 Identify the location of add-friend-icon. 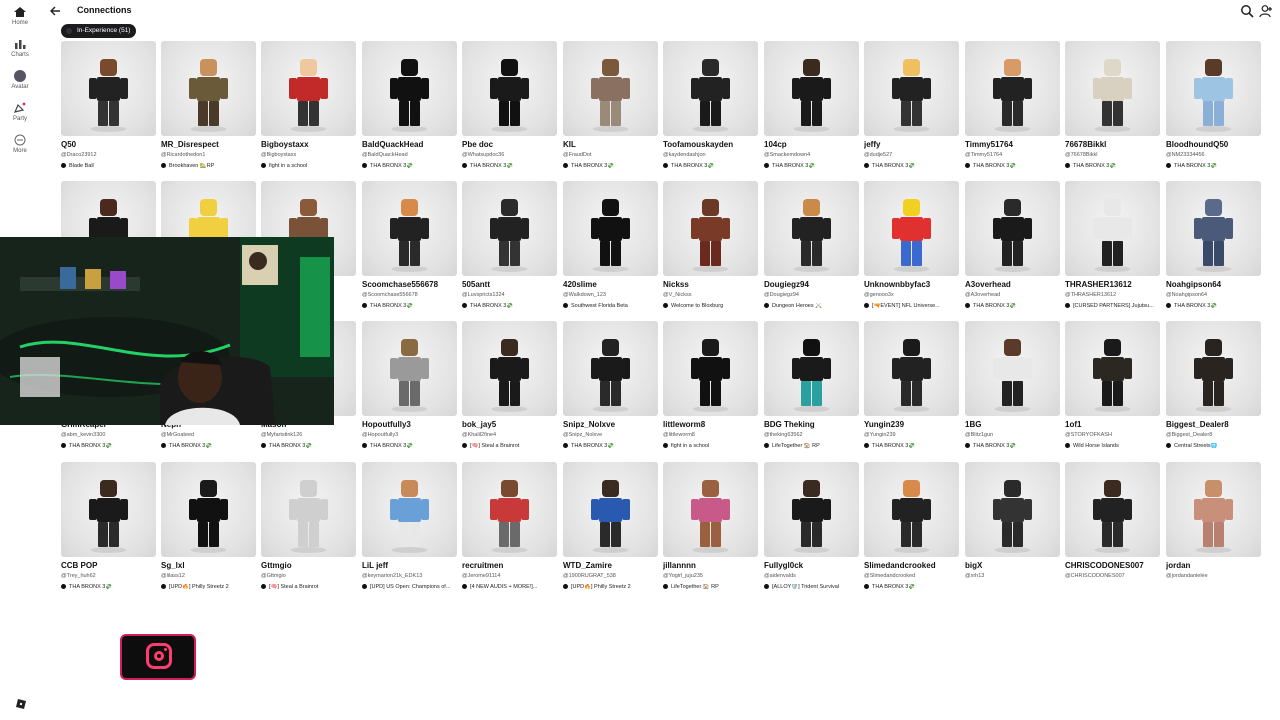
(1266, 11).